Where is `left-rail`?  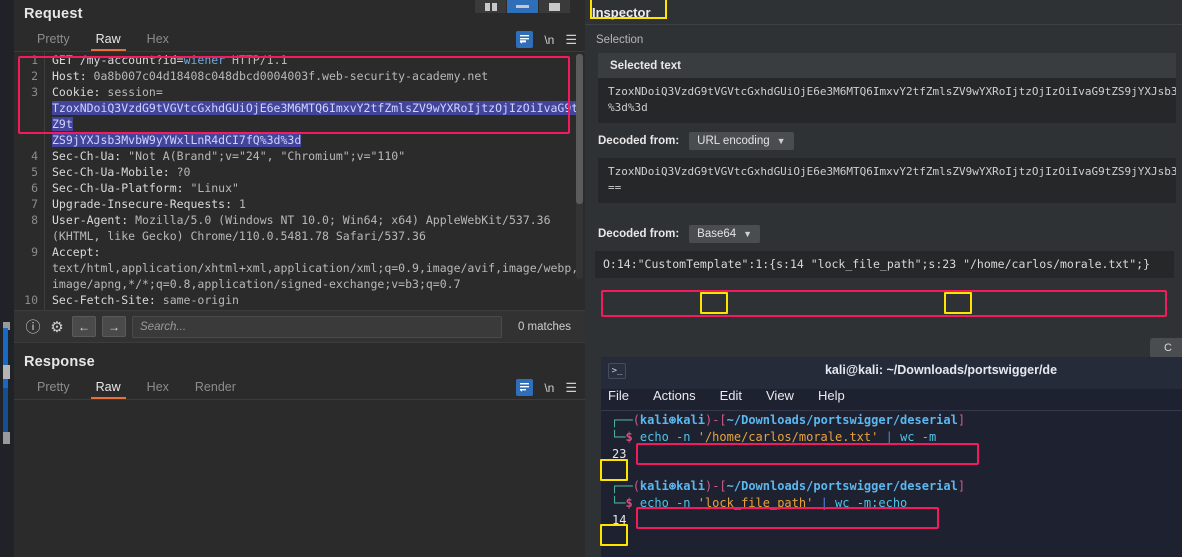 left-rail is located at coordinates (7, 278).